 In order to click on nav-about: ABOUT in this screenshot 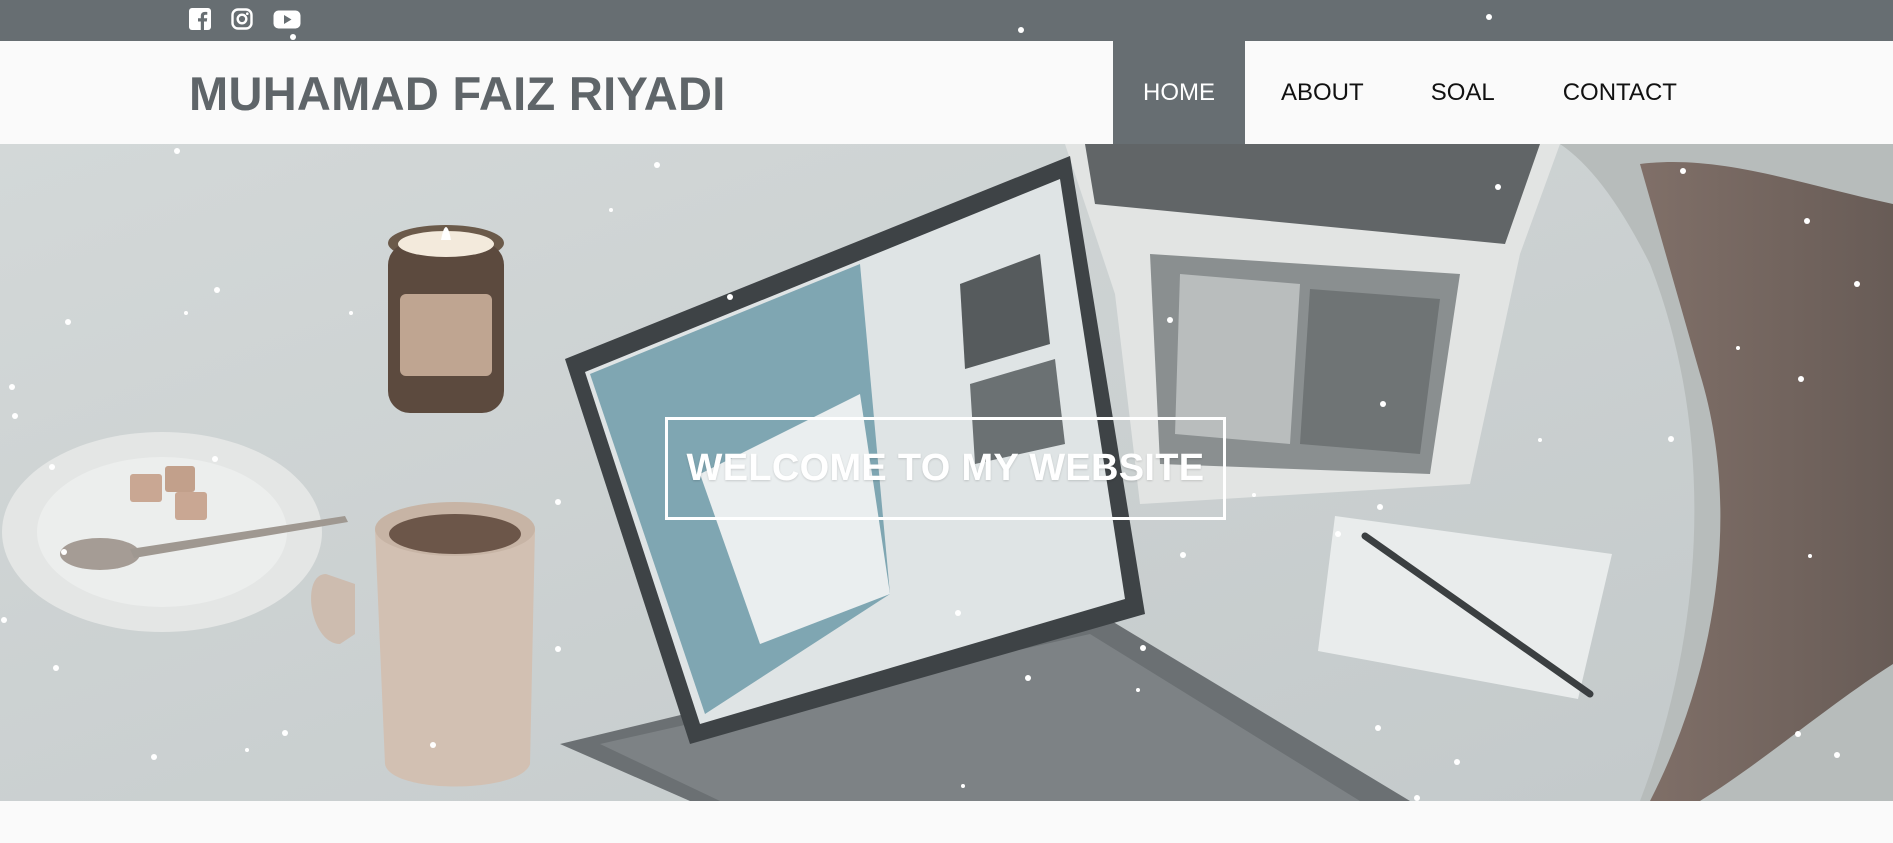, I will do `click(1322, 92)`.